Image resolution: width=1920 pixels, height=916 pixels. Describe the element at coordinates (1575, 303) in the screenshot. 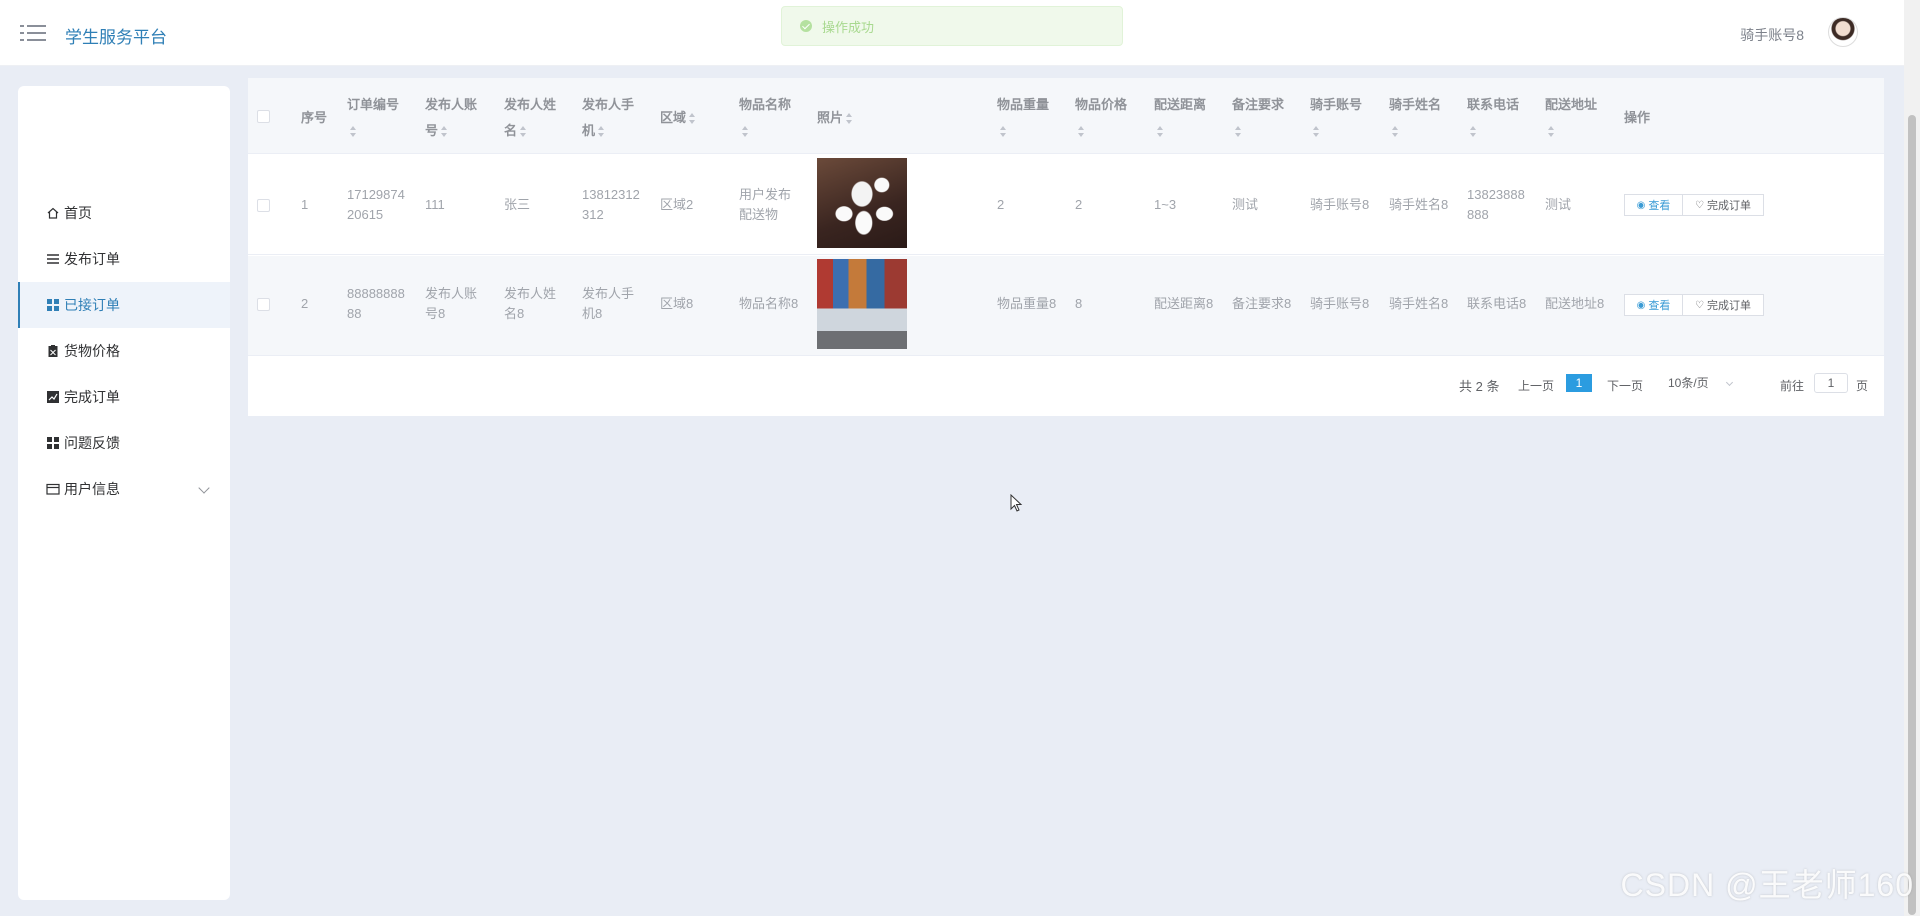

I see `cell-address: 配送地址8` at that location.